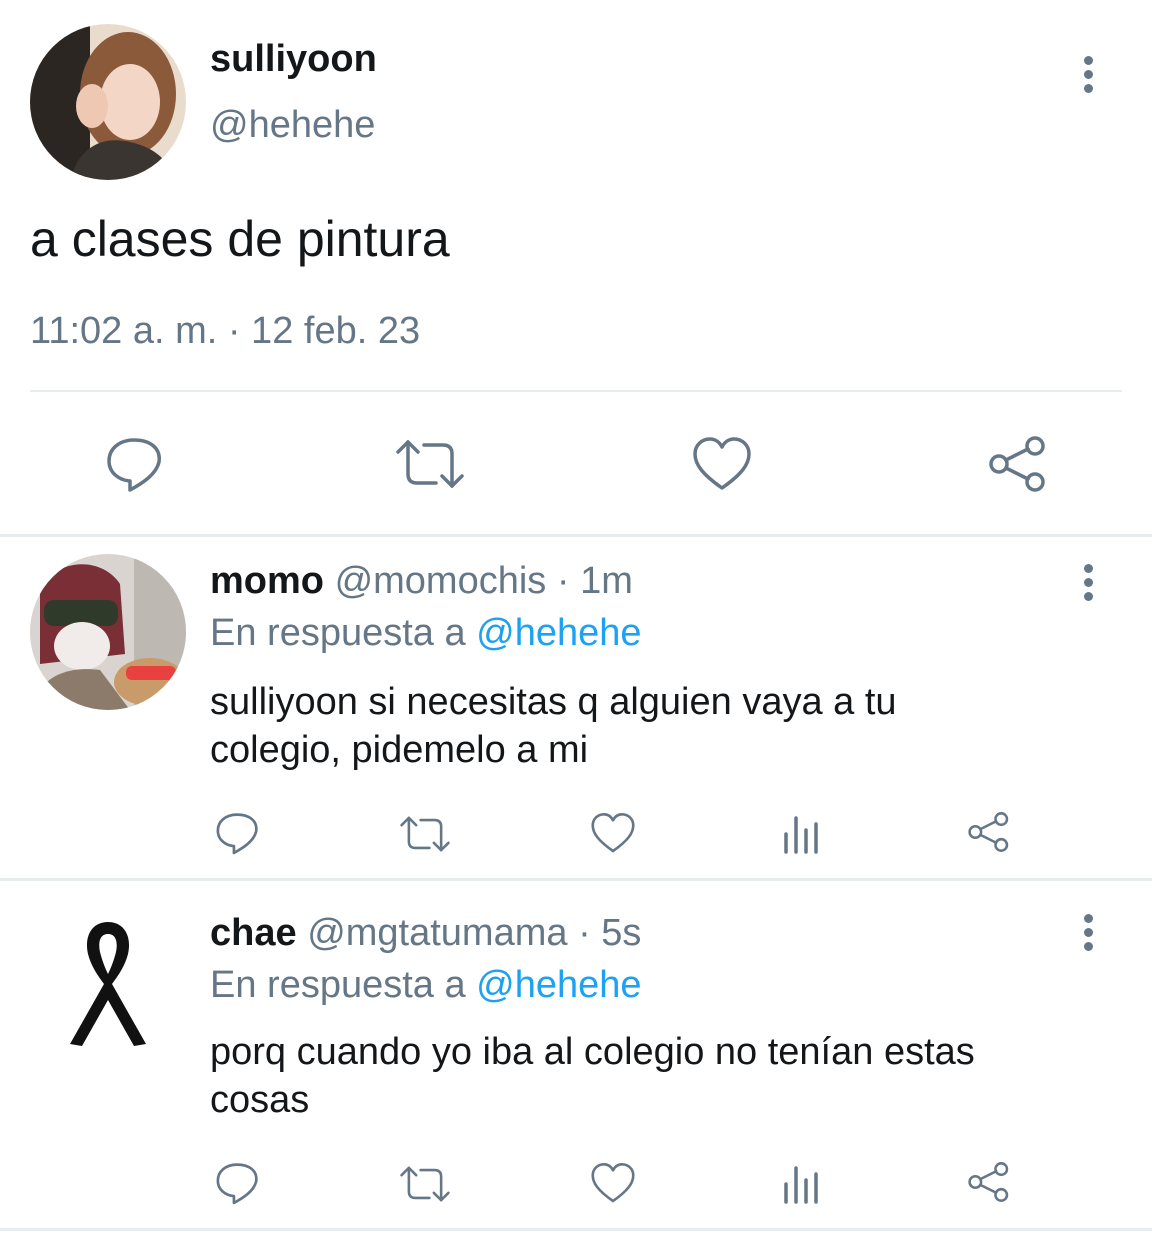 The image size is (1152, 1233). What do you see at coordinates (437, 933) in the screenshot?
I see `reply-handle: @mgtatumama` at bounding box center [437, 933].